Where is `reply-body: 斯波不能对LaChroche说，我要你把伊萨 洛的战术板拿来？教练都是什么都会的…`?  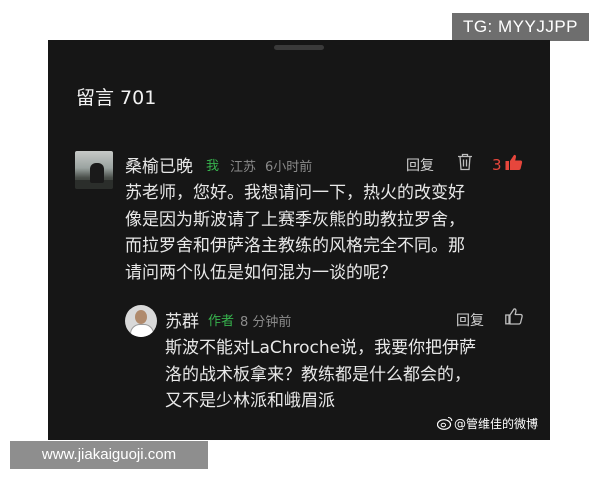
reply-body: 斯波不能对LaChroche说，我要你把伊萨 洛的战术板拿来？教练都是什么都会的… is located at coordinates (320, 375).